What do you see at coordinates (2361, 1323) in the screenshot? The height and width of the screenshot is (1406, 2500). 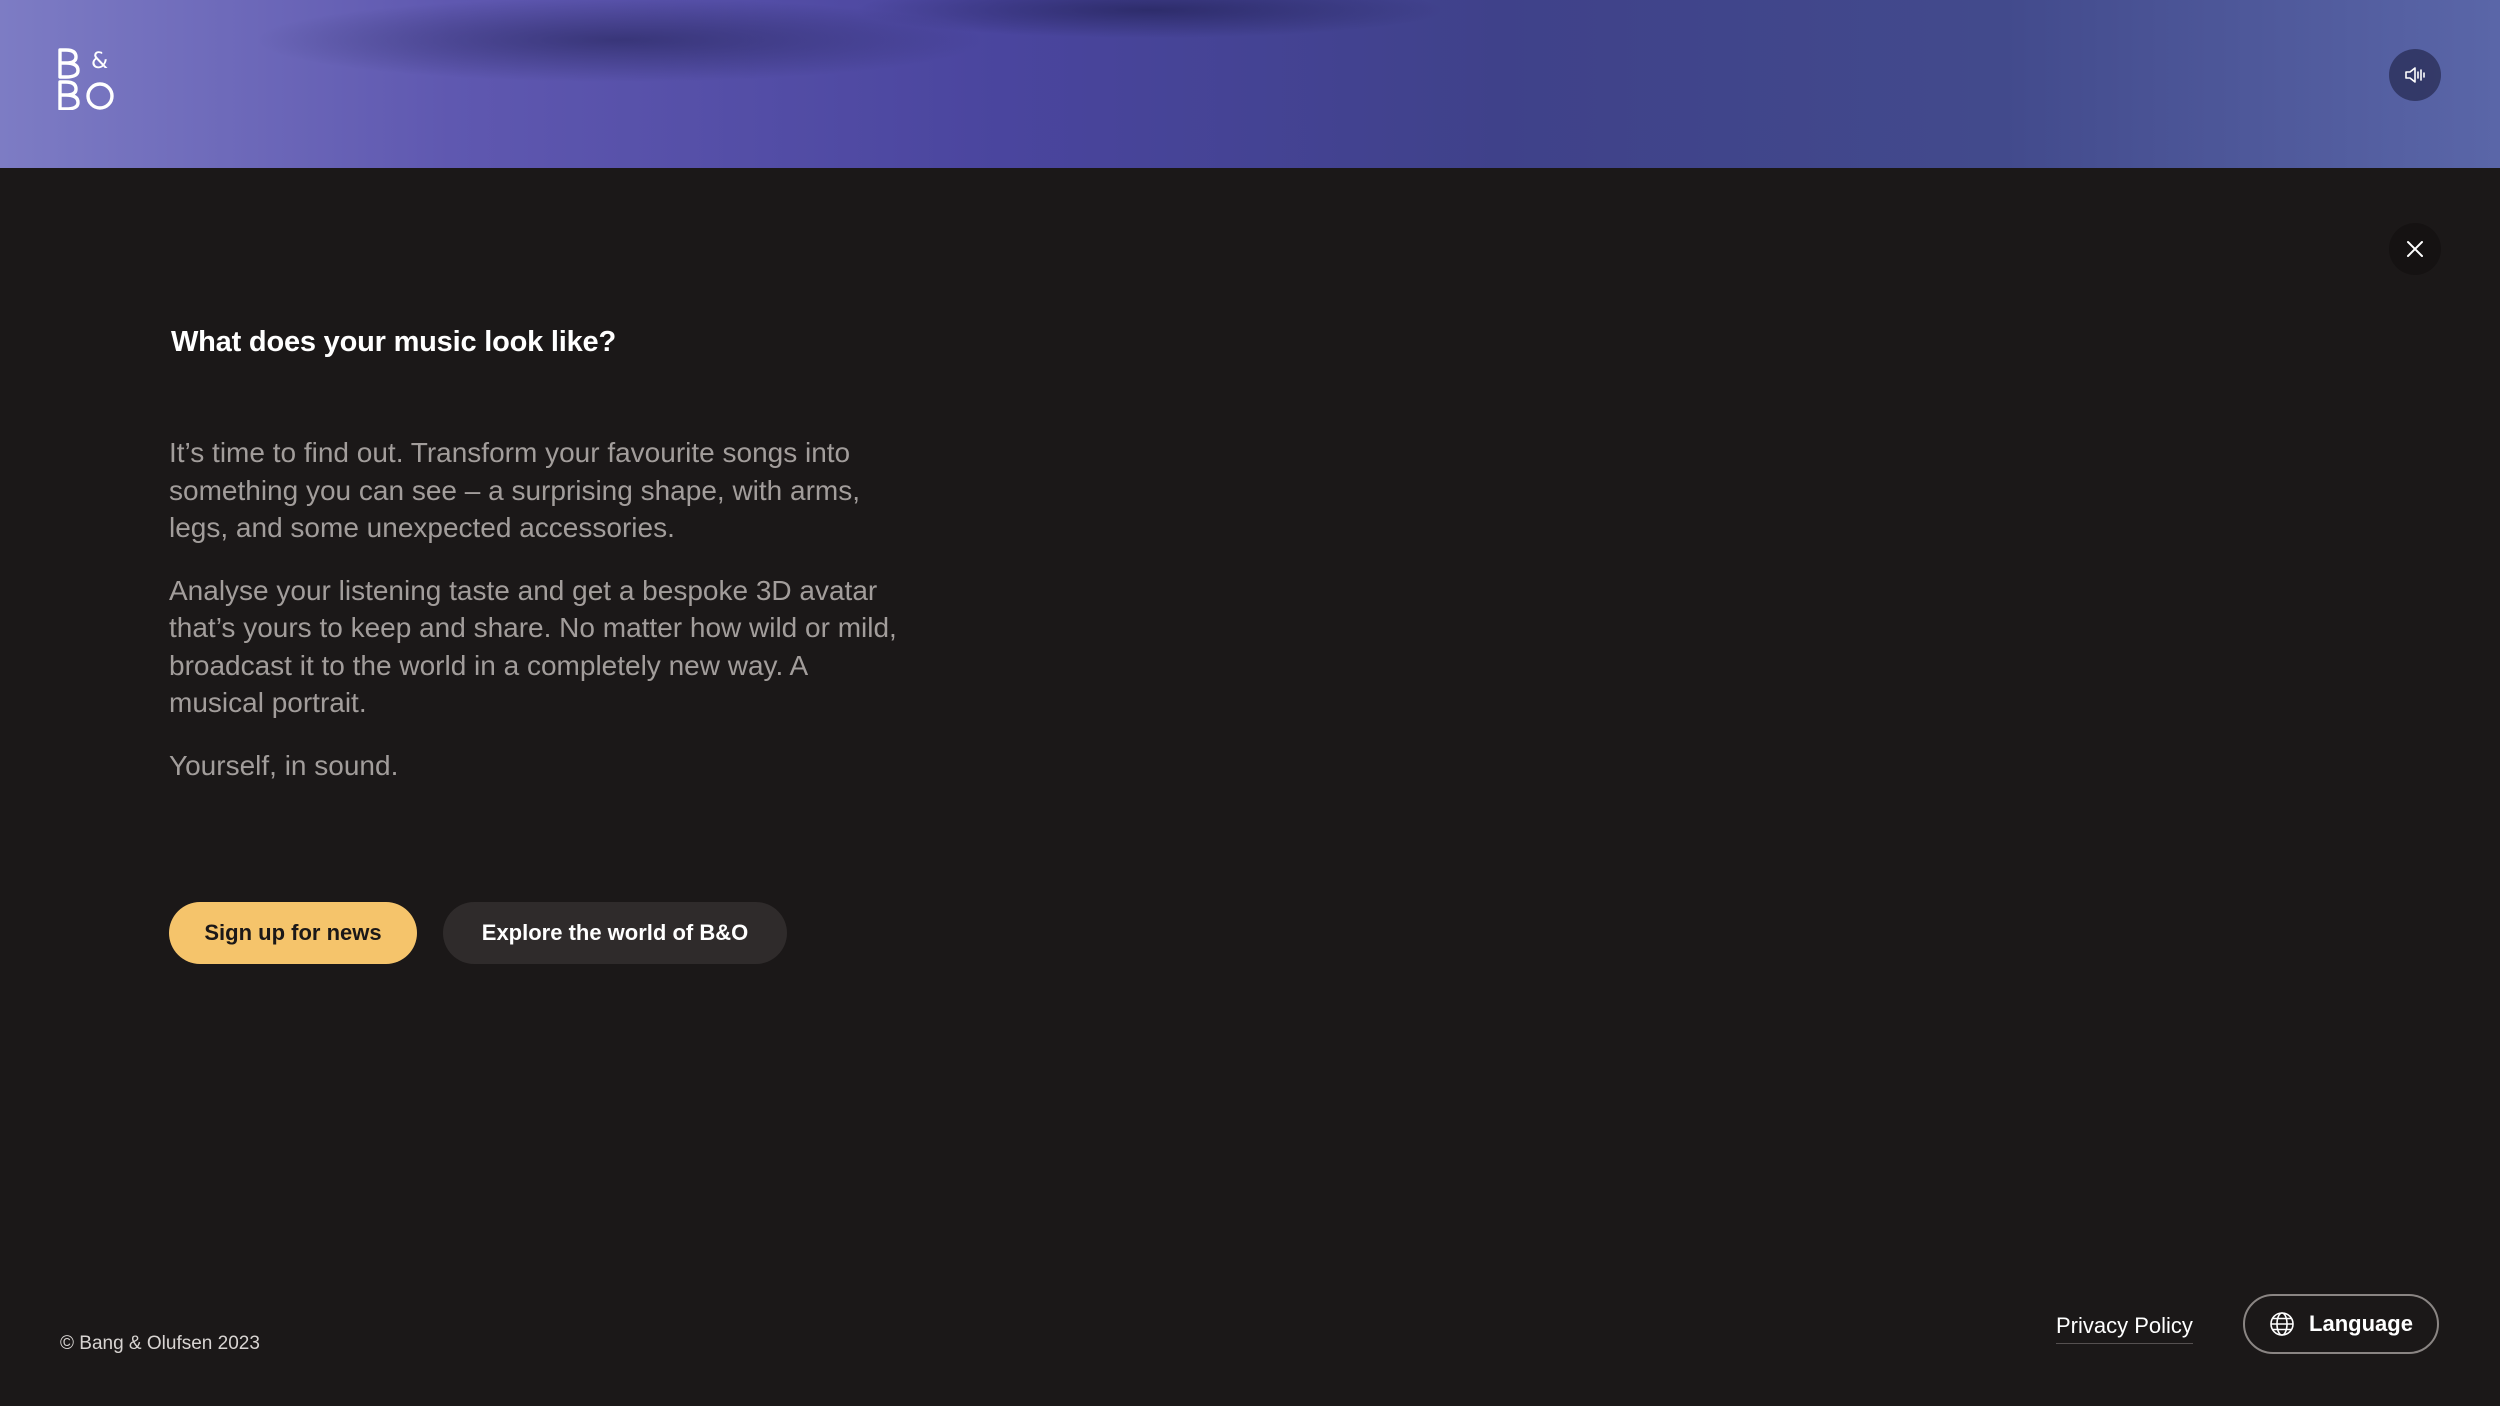 I see `language-label: Language` at bounding box center [2361, 1323].